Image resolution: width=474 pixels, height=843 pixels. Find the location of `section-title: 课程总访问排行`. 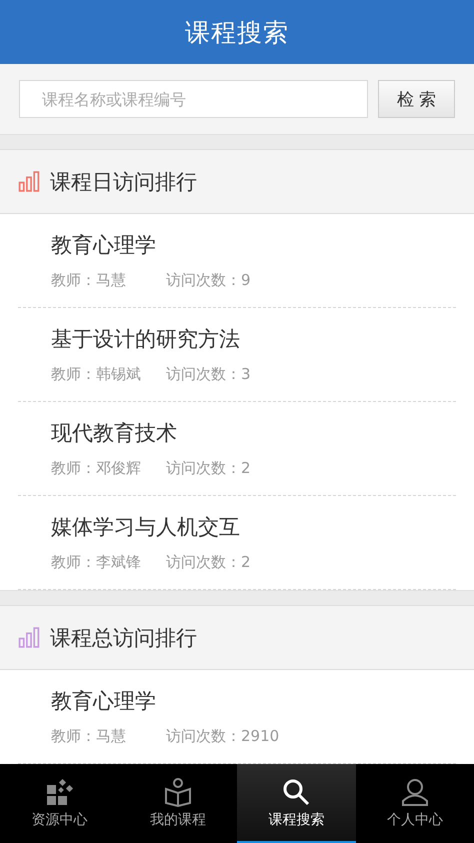

section-title: 课程总访问排行 is located at coordinates (123, 638).